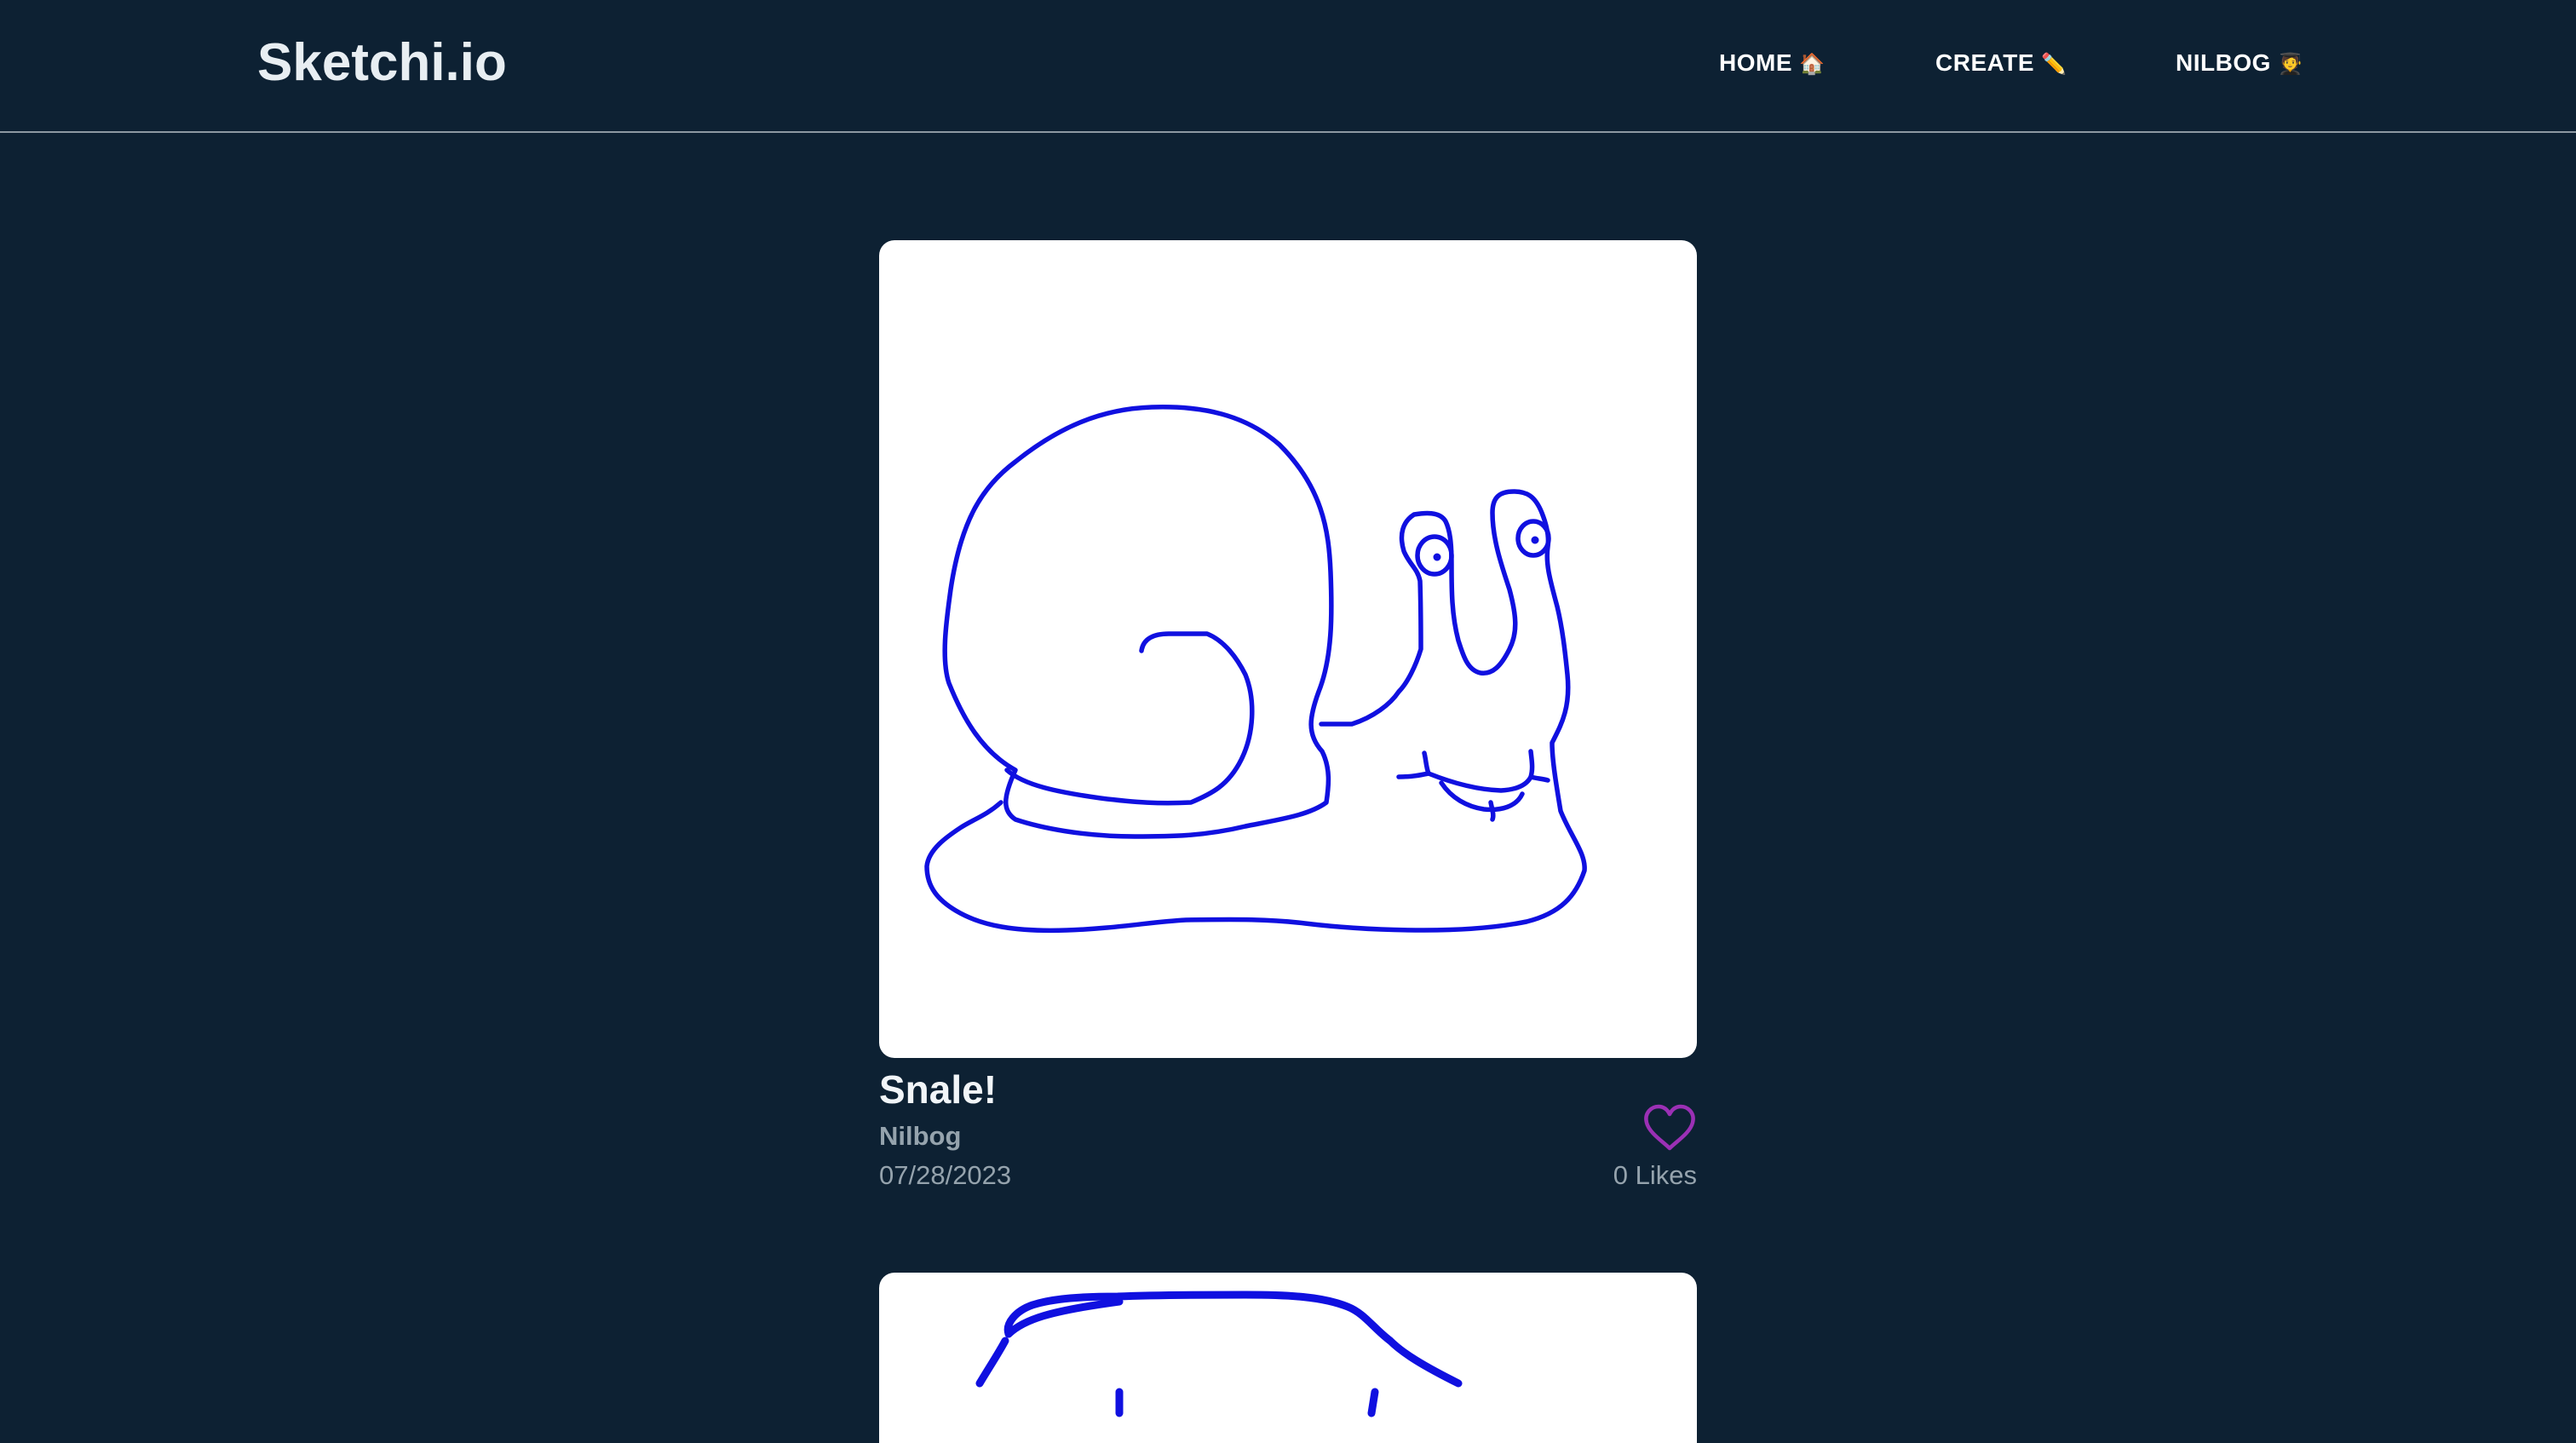  What do you see at coordinates (1256, 670) in the screenshot?
I see `snail-sketch-drawing` at bounding box center [1256, 670].